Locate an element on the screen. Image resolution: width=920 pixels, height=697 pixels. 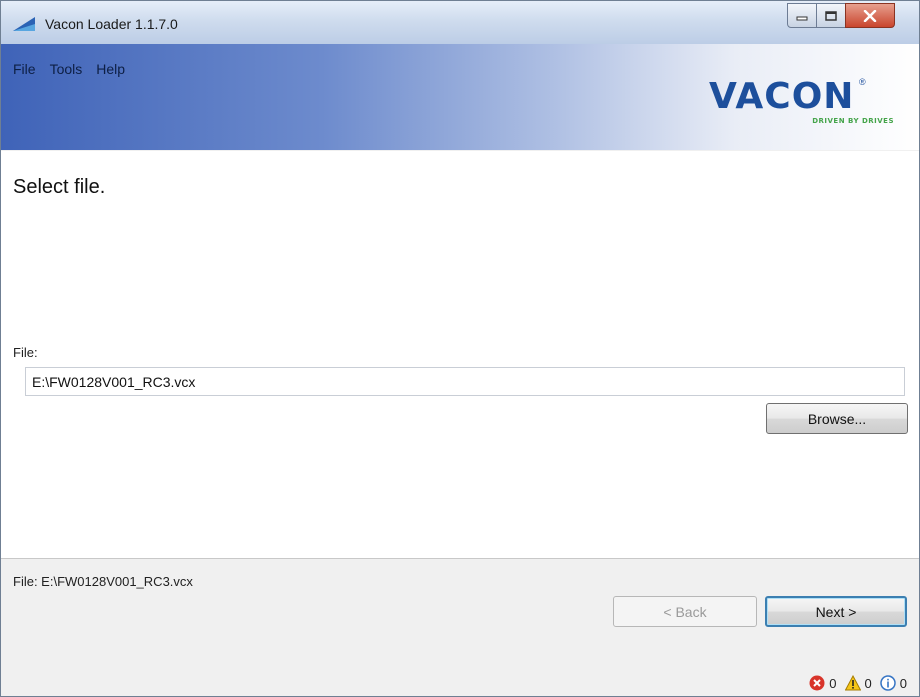
info-count: 0 is located at coordinates (903, 683).